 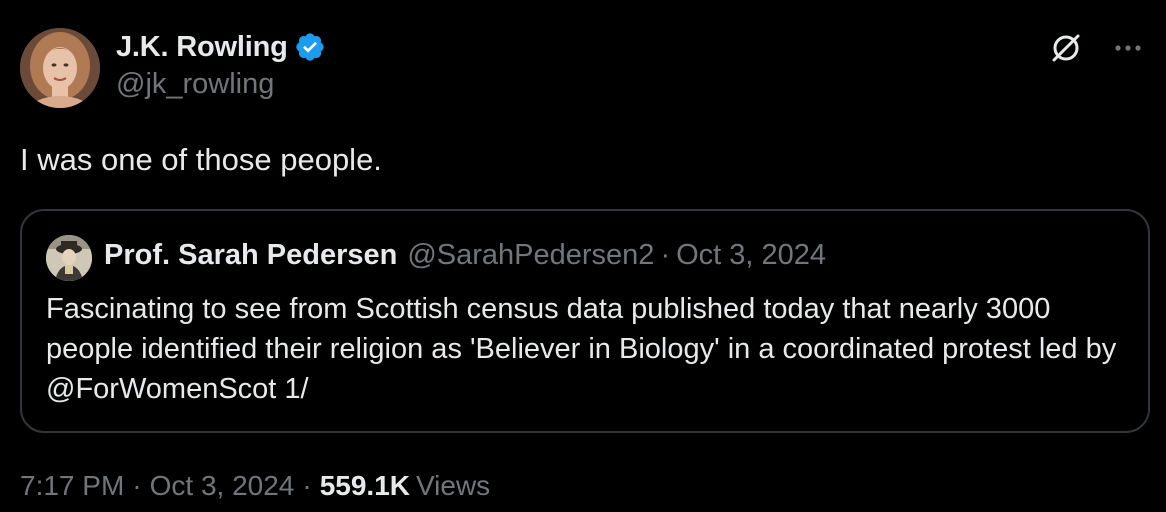 I want to click on author-avatar, so click(x=60, y=68).